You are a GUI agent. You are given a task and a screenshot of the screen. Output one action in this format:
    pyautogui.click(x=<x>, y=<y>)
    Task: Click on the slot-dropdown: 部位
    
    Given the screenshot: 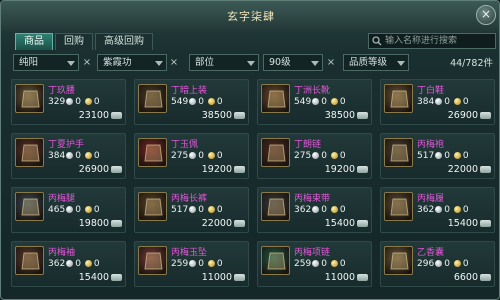 What is the action you would take?
    pyautogui.click(x=224, y=62)
    